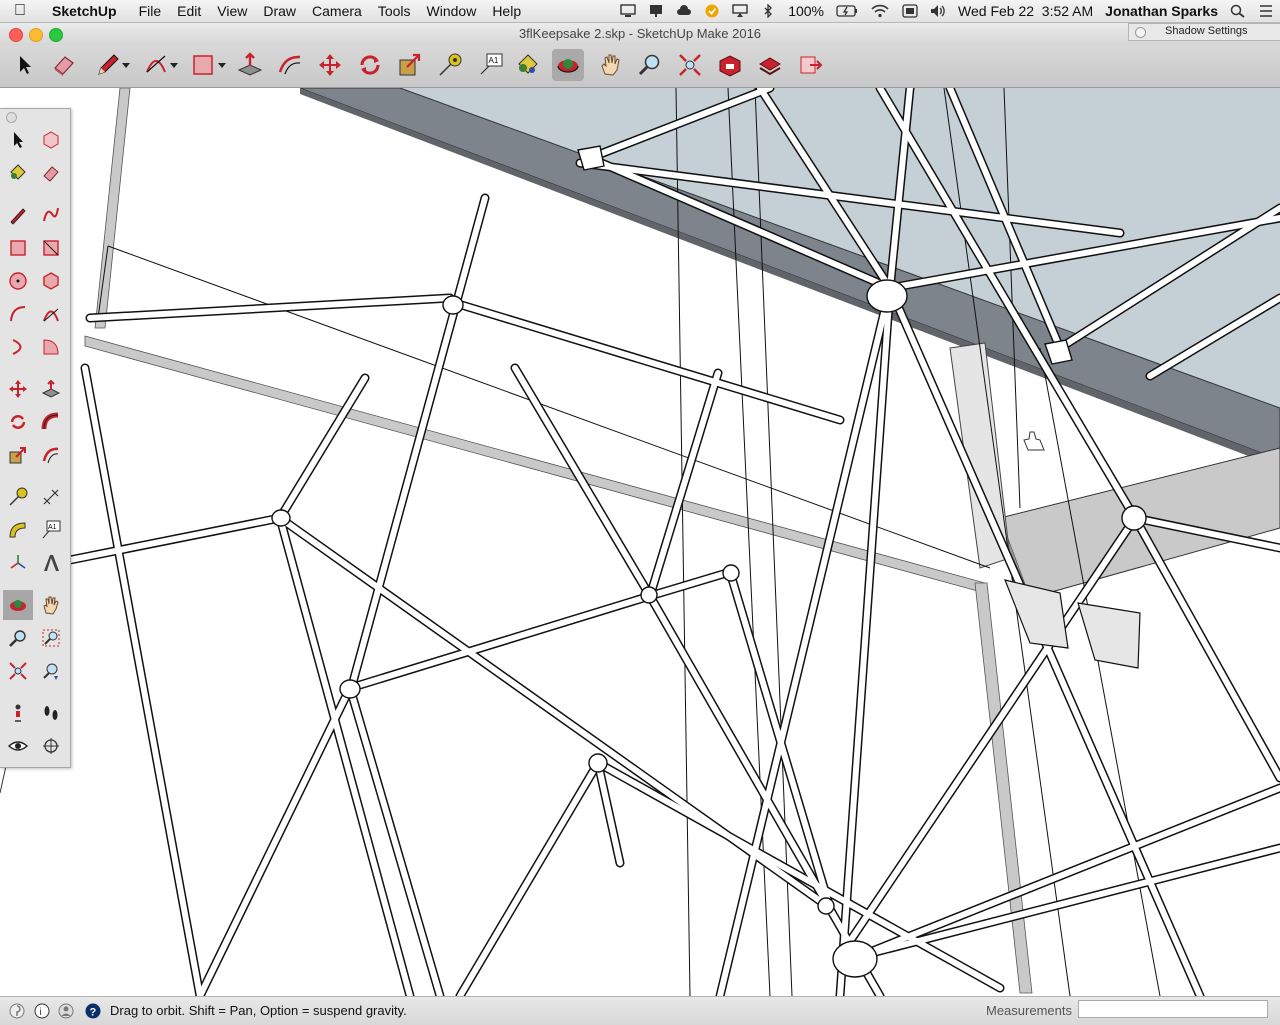 The image size is (1280, 1025). Describe the element at coordinates (18, 455) in the screenshot. I see `palette-scale-tool` at that location.